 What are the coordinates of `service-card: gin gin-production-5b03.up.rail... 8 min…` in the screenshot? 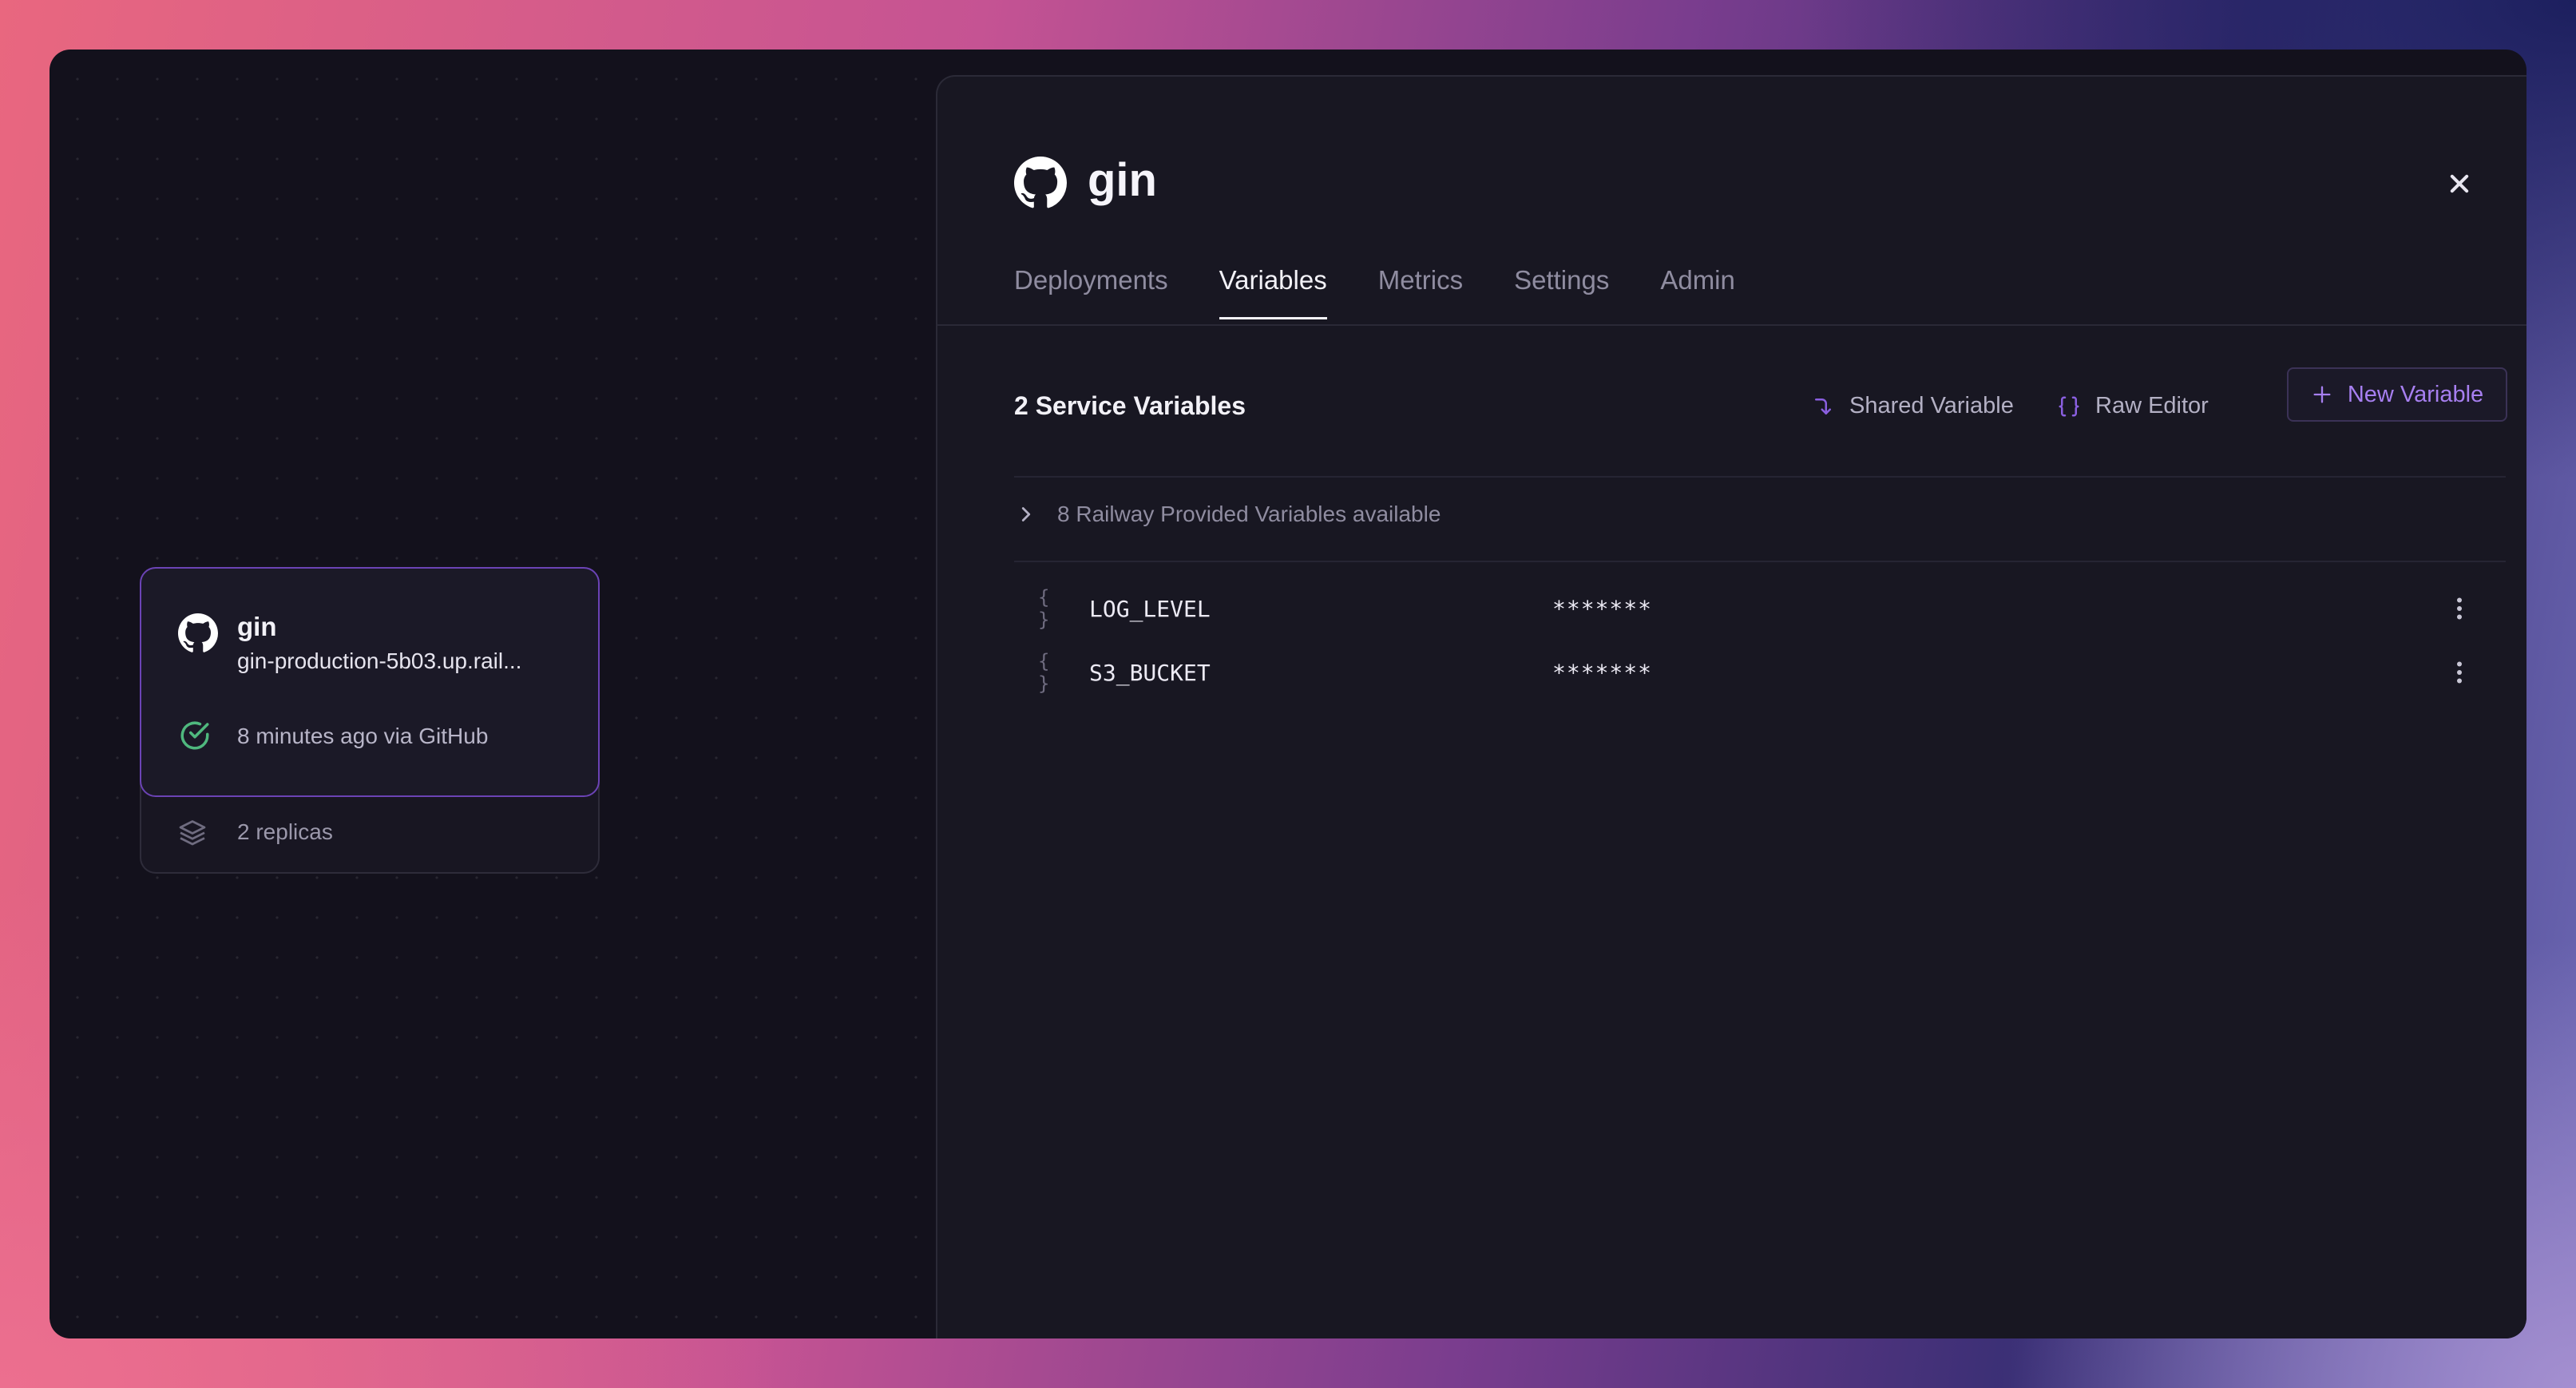 It's located at (370, 720).